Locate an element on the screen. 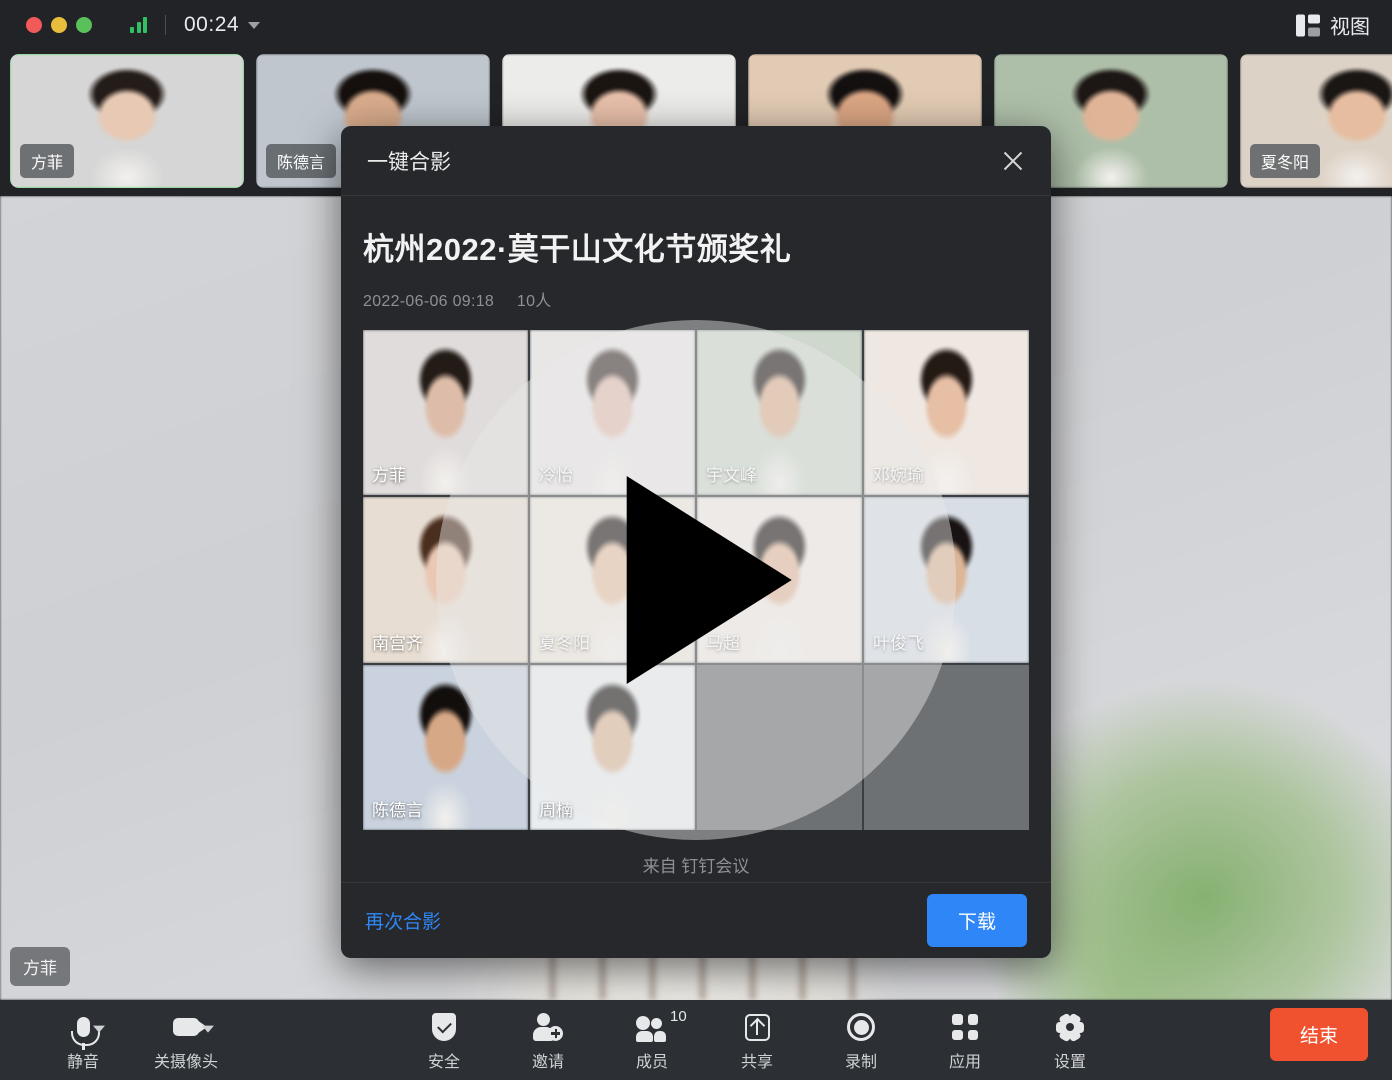  toolbar-item-label: 录制 is located at coordinates (860, 1062).